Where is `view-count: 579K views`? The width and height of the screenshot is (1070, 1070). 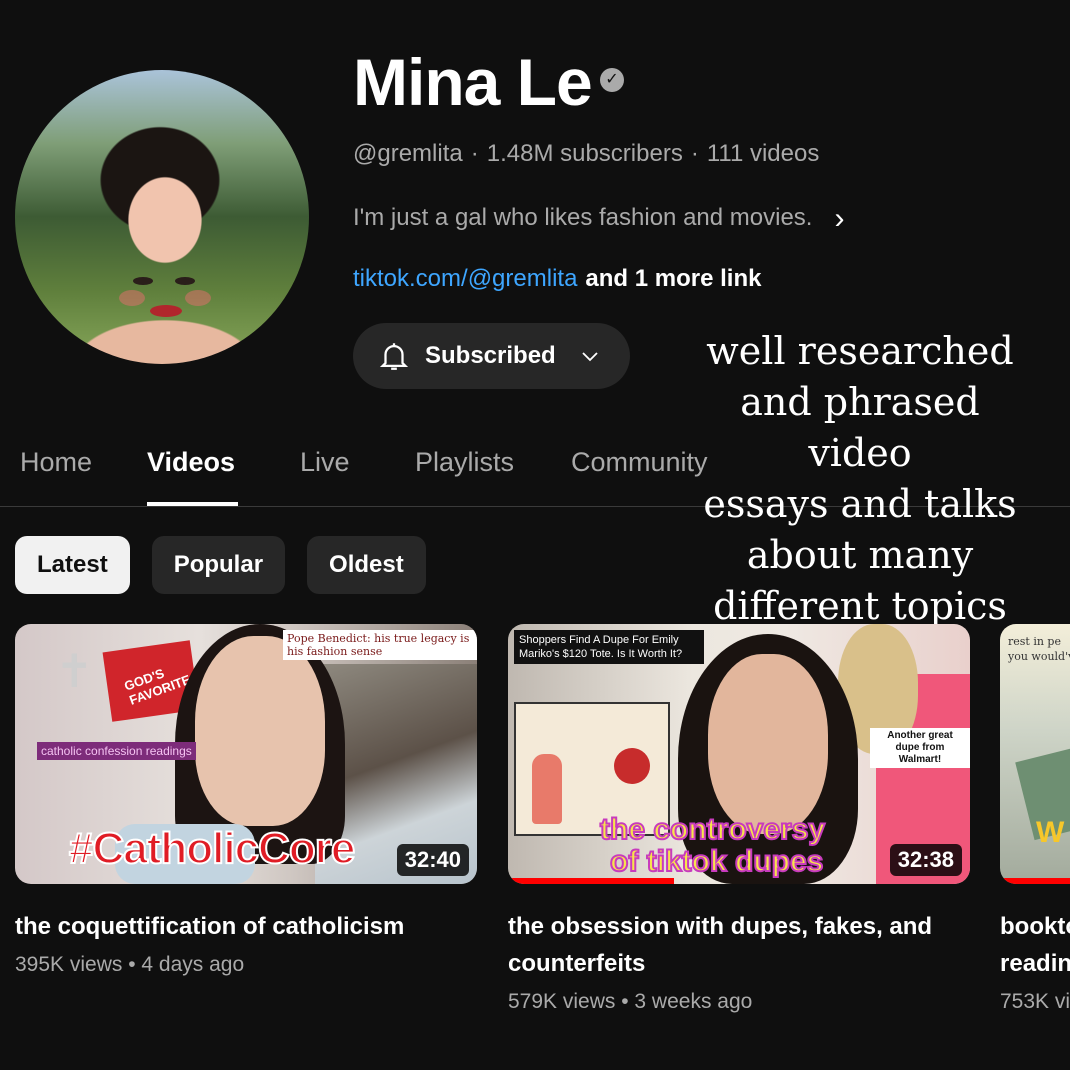 view-count: 579K views is located at coordinates (562, 1001).